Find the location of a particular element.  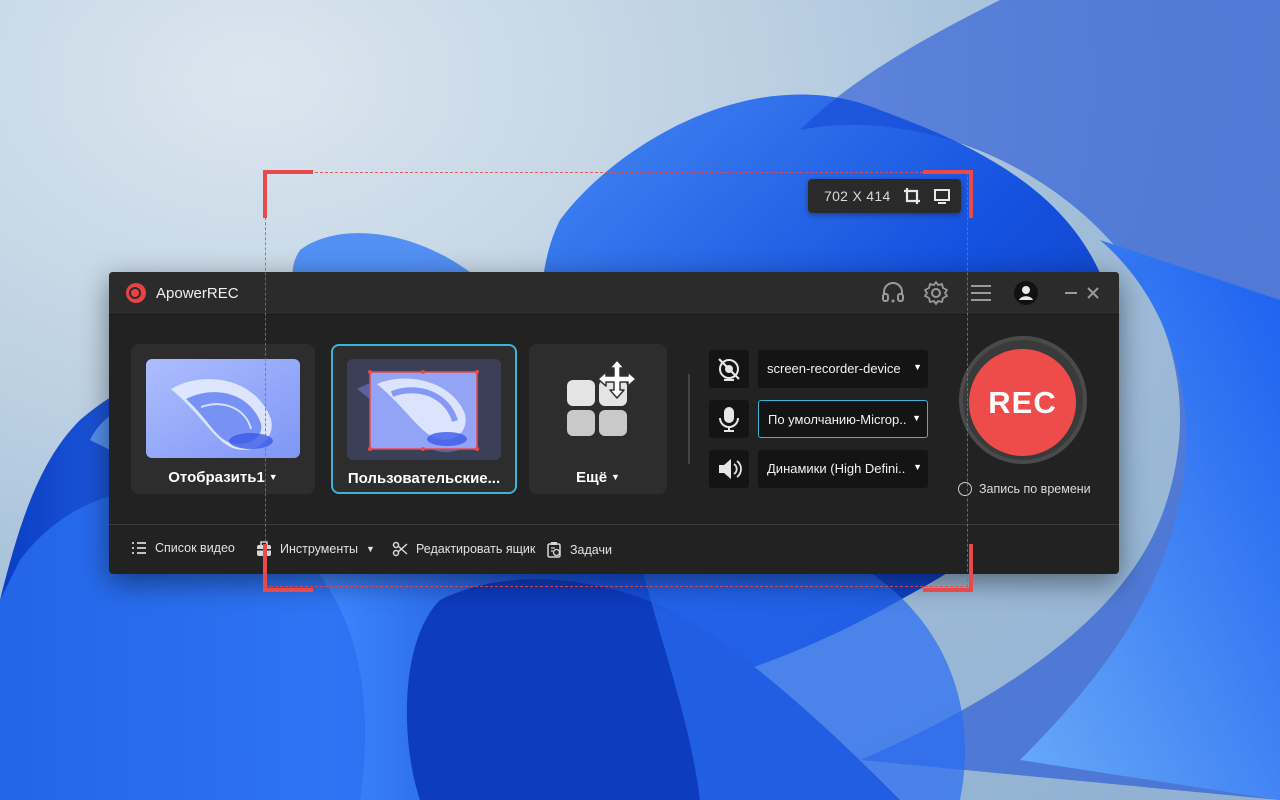

crop-icon is located at coordinates (912, 196).